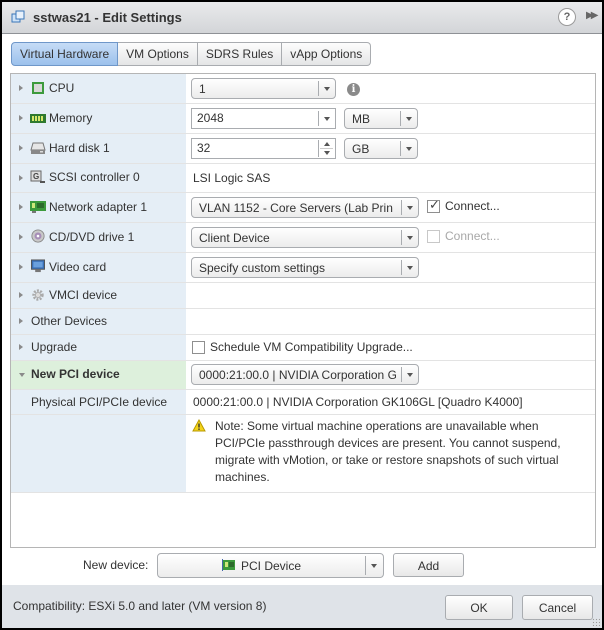 The height and width of the screenshot is (630, 604). What do you see at coordinates (98, 118) in the screenshot?
I see `row-memory-label-cell: Memory` at bounding box center [98, 118].